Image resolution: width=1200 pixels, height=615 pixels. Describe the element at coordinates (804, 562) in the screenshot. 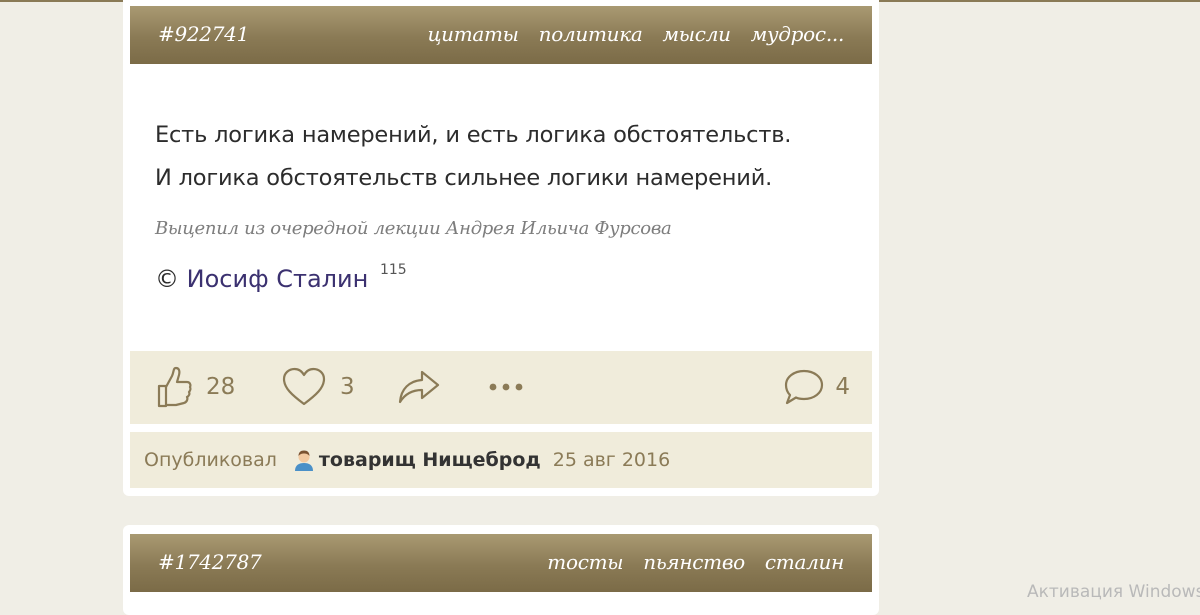

I see `tag-link: сталин` at that location.